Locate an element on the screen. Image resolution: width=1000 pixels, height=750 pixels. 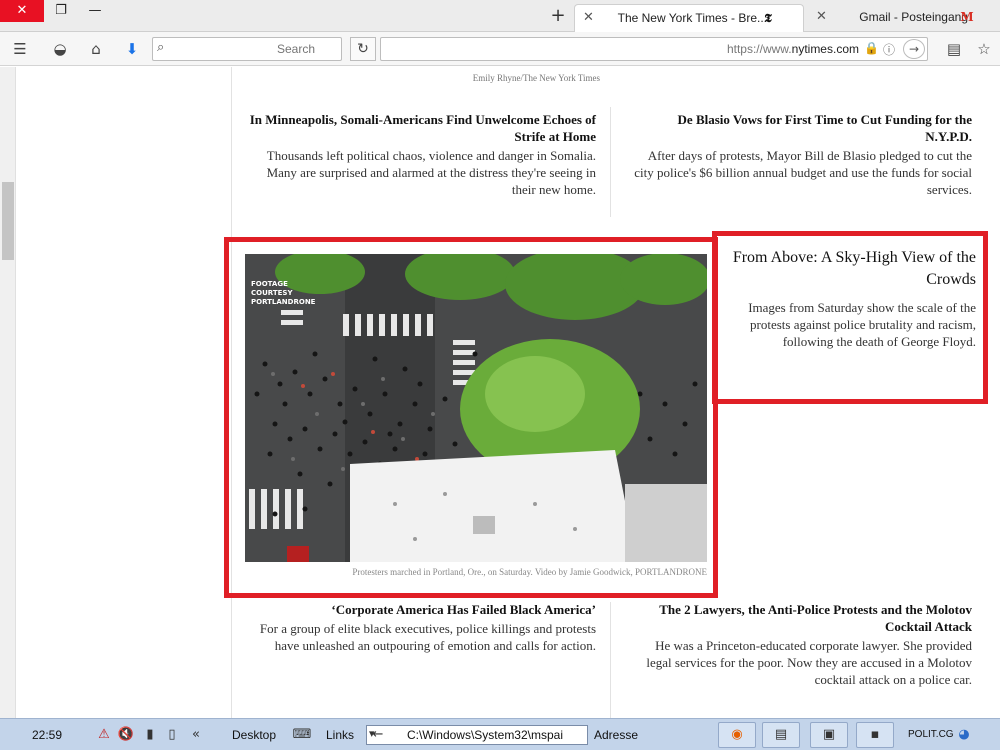
search-box: ⌕ is located at coordinates (247, 49).